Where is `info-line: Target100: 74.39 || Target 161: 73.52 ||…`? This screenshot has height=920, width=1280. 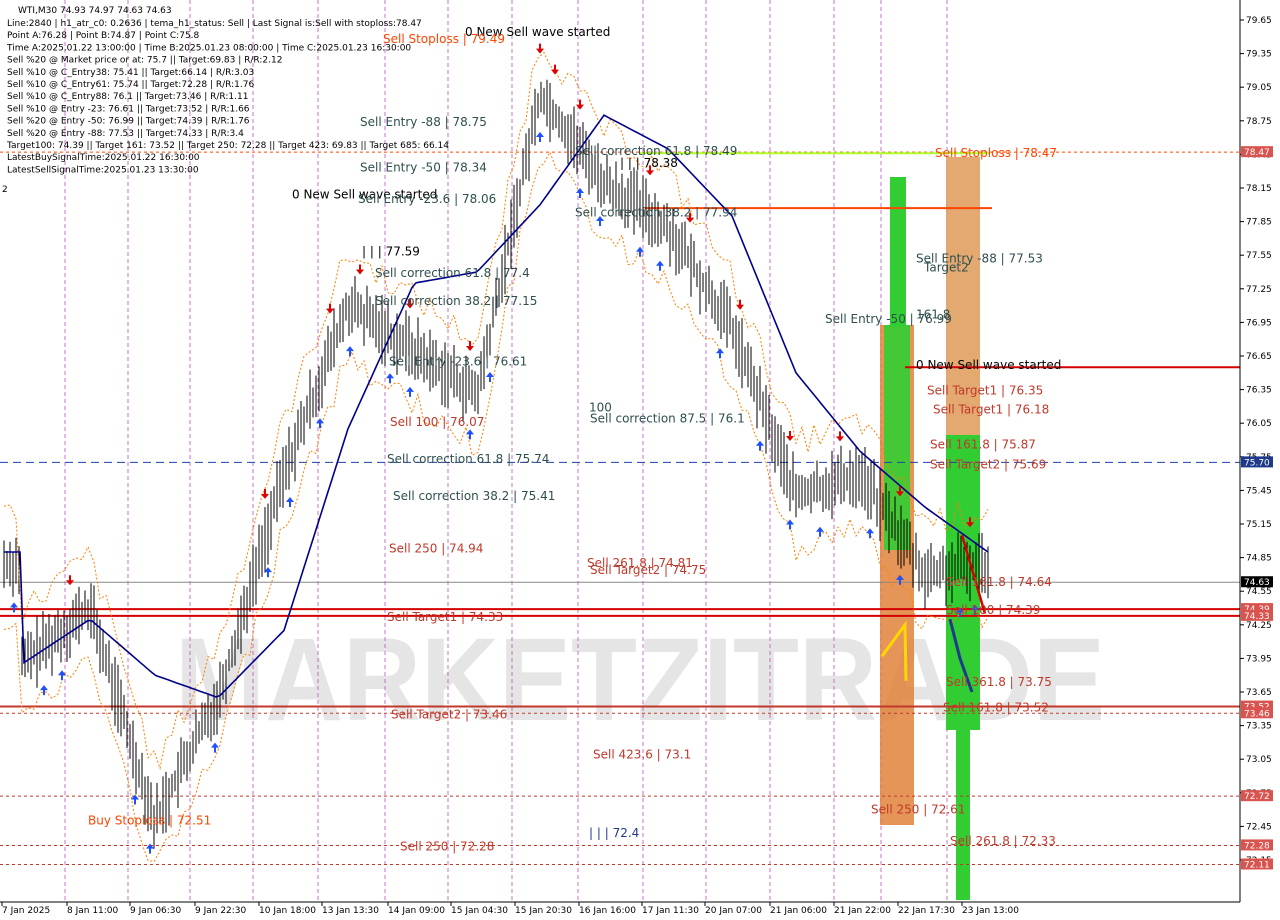 info-line: Target100: 74.39 || Target 161: 73.52 ||… is located at coordinates (227, 146).